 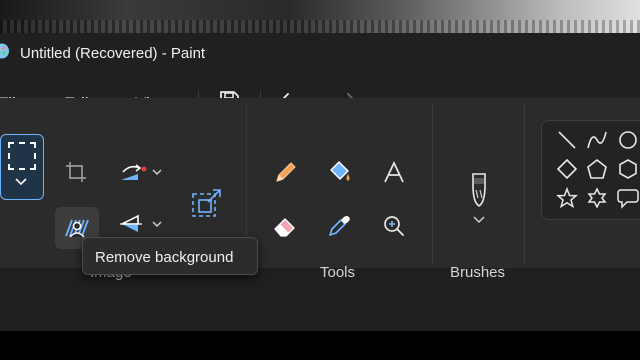 What do you see at coordinates (113, 53) in the screenshot?
I see `window-title: Untitled (Recovered) - Paint` at bounding box center [113, 53].